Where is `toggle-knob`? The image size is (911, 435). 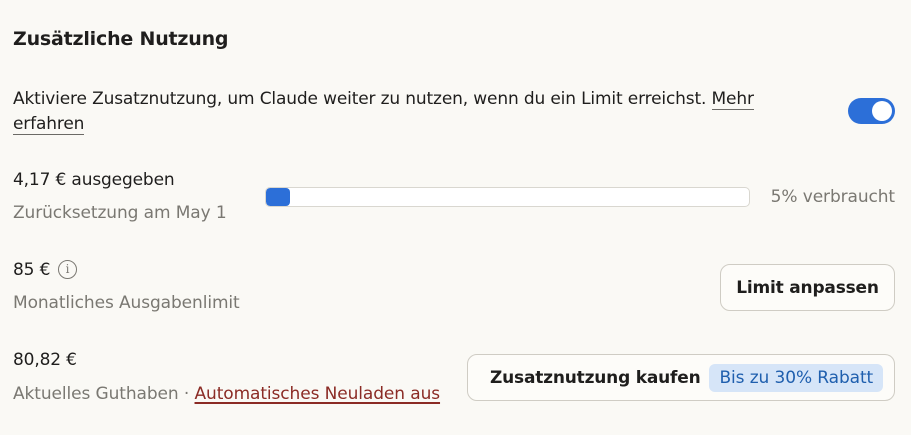 toggle-knob is located at coordinates (882, 111).